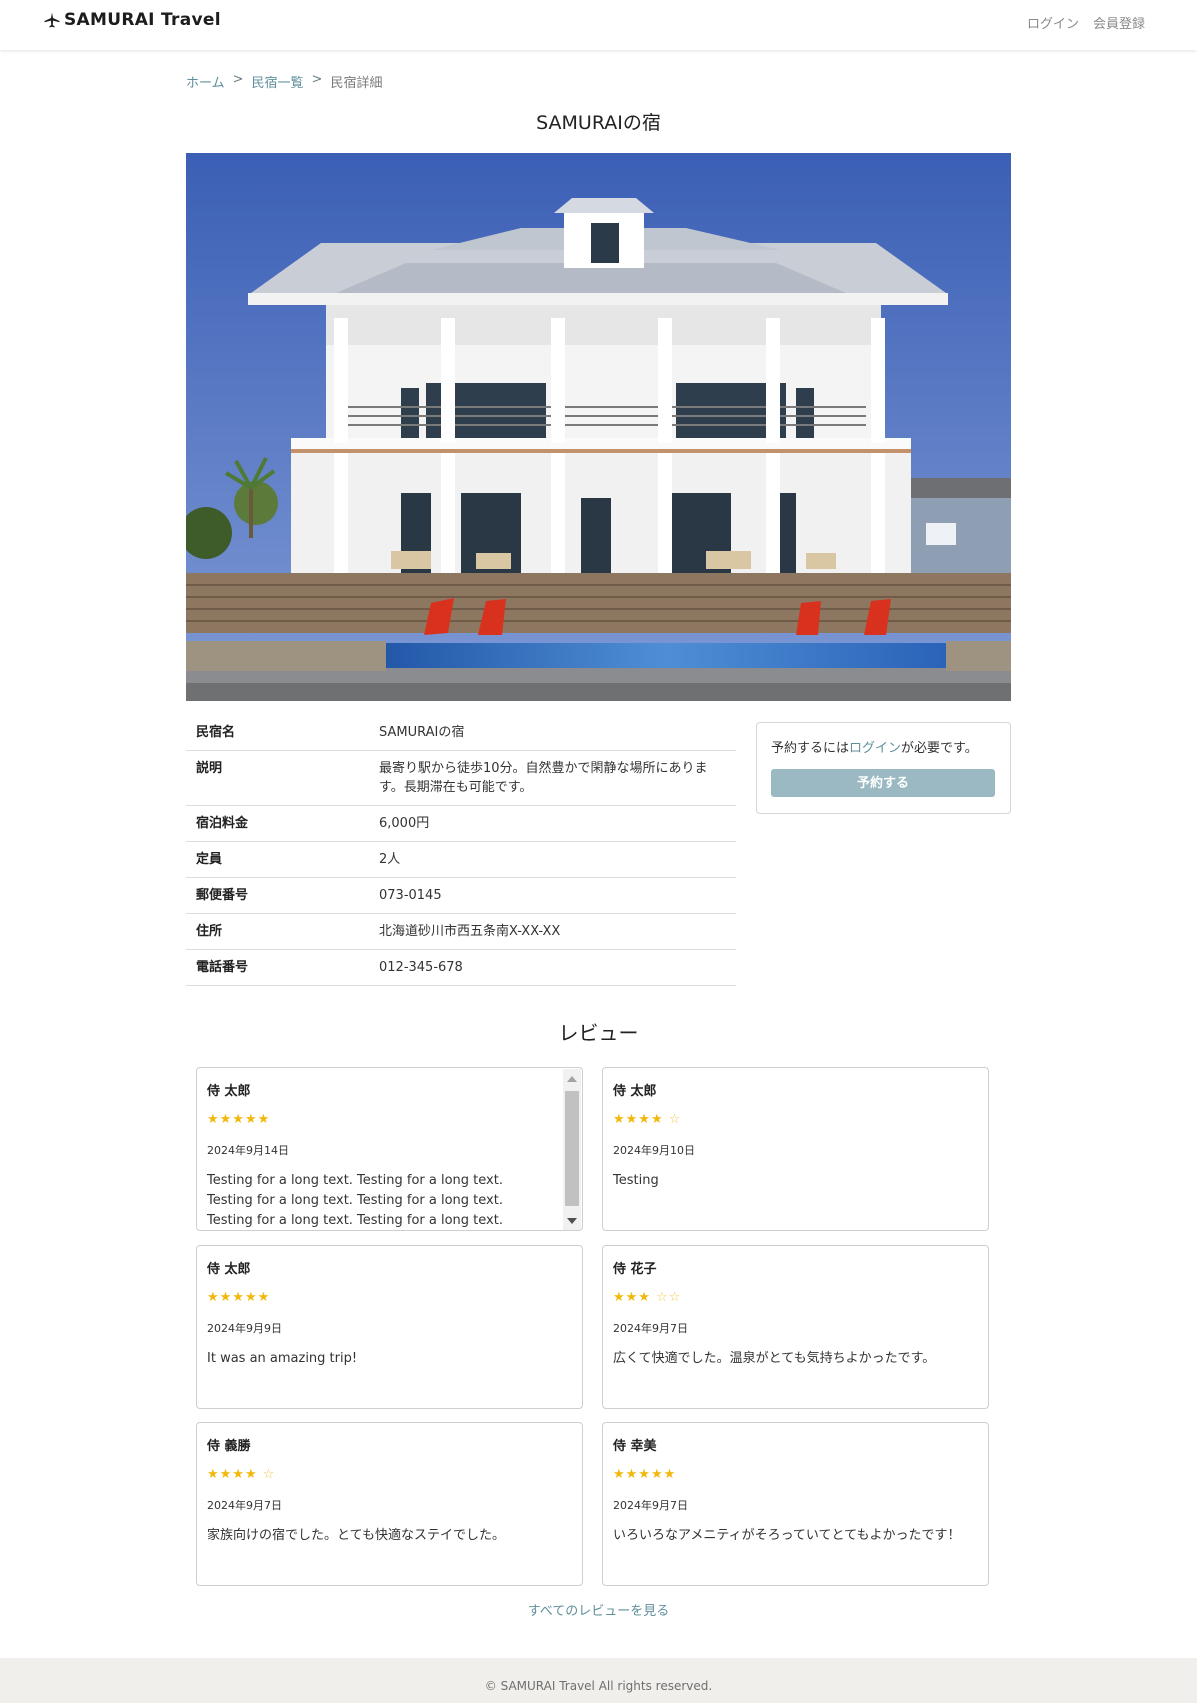 The width and height of the screenshot is (1197, 1703). What do you see at coordinates (552, 967) in the screenshot?
I see `info-value: 012-345-678` at bounding box center [552, 967].